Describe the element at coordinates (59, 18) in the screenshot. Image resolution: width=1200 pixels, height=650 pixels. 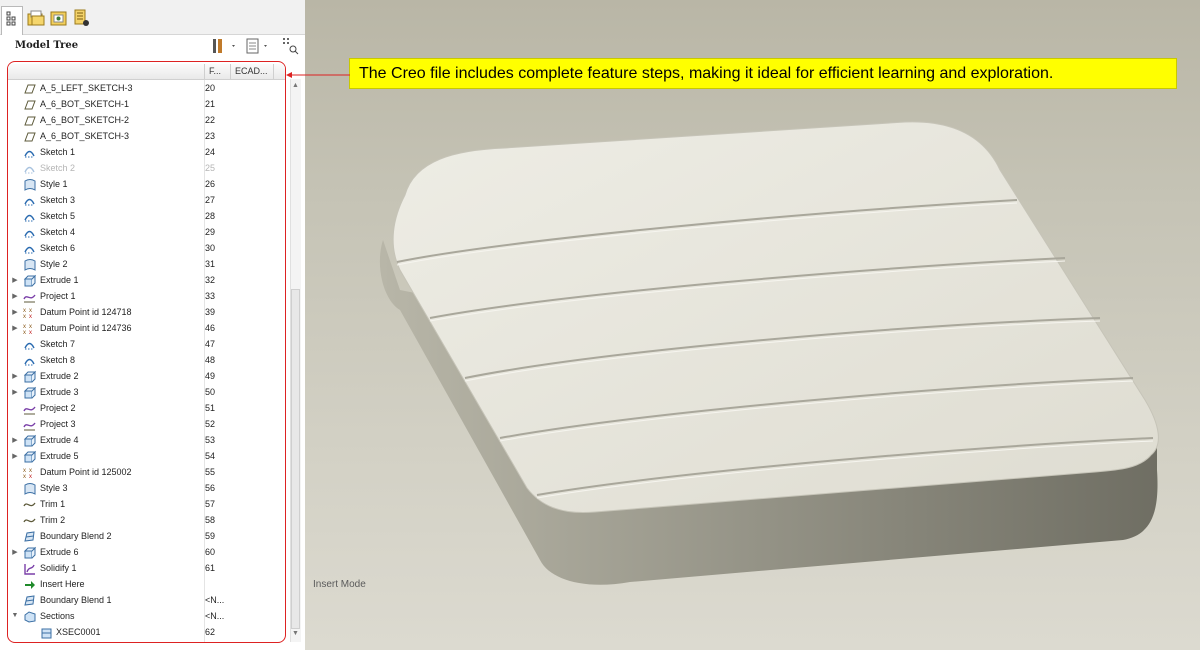
I see `tab-favorites` at that location.